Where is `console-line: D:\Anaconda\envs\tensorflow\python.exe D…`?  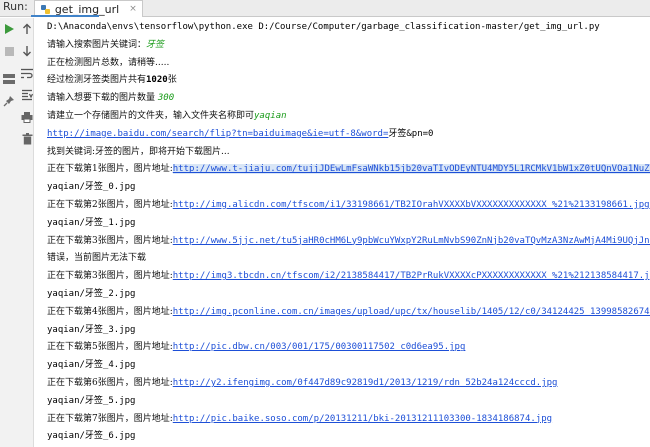
console-line: D:\Anaconda\envs\tensorflow\python.exe D… is located at coordinates (348, 27).